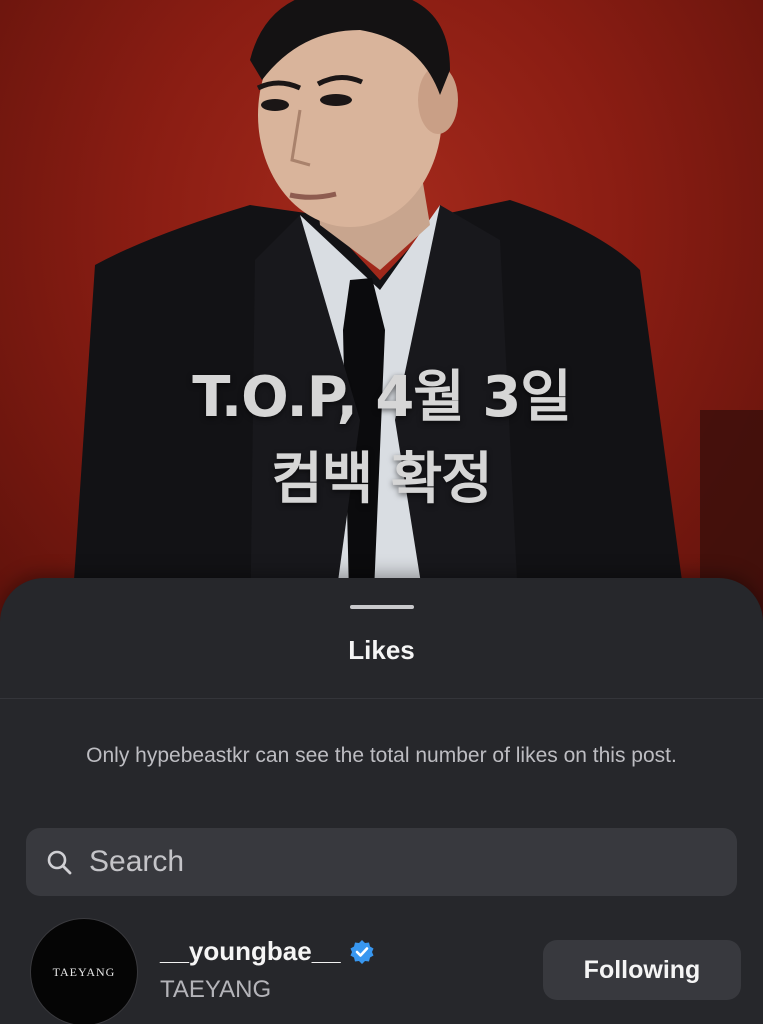  I want to click on search-box, so click(381, 862).